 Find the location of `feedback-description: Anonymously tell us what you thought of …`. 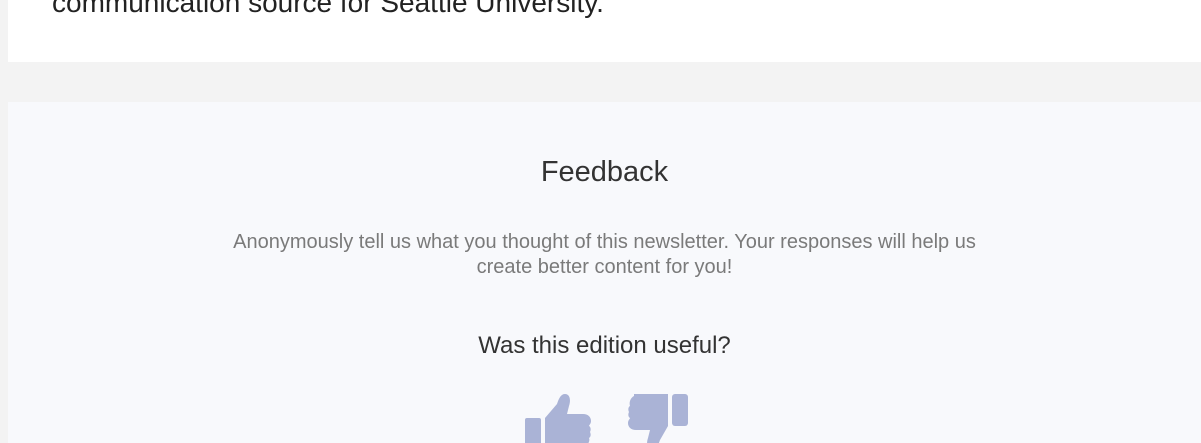

feedback-description: Anonymously tell us what you thought of … is located at coordinates (604, 254).